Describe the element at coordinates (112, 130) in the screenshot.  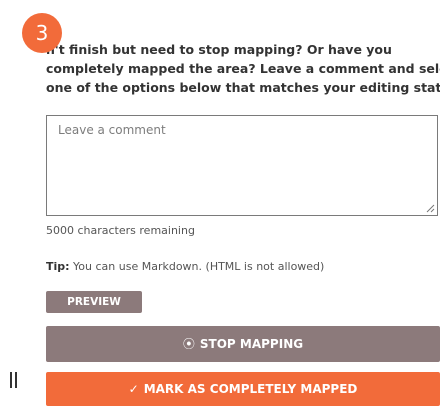
I see `comment-placeholder: Leave a comment` at that location.